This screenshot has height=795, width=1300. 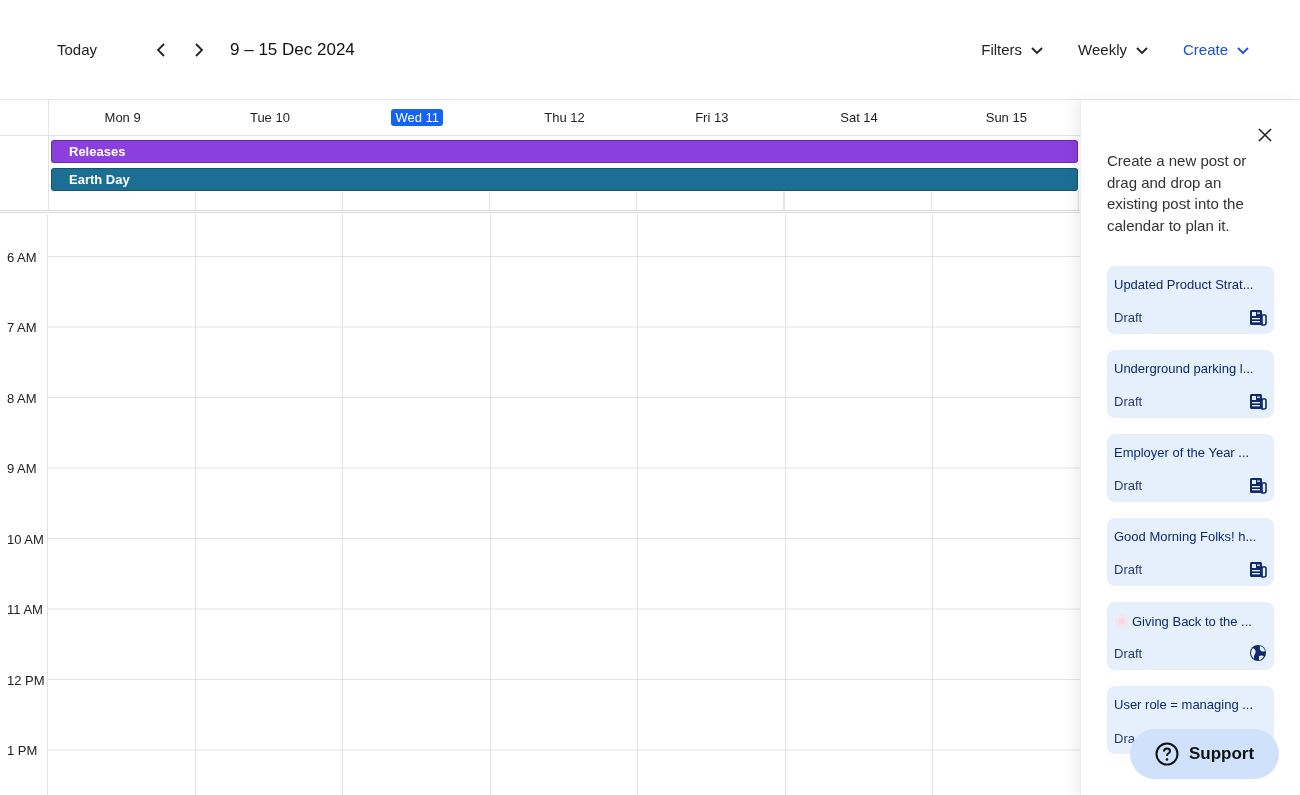 What do you see at coordinates (1013, 49) in the screenshot?
I see `dropdown-button: Filters` at bounding box center [1013, 49].